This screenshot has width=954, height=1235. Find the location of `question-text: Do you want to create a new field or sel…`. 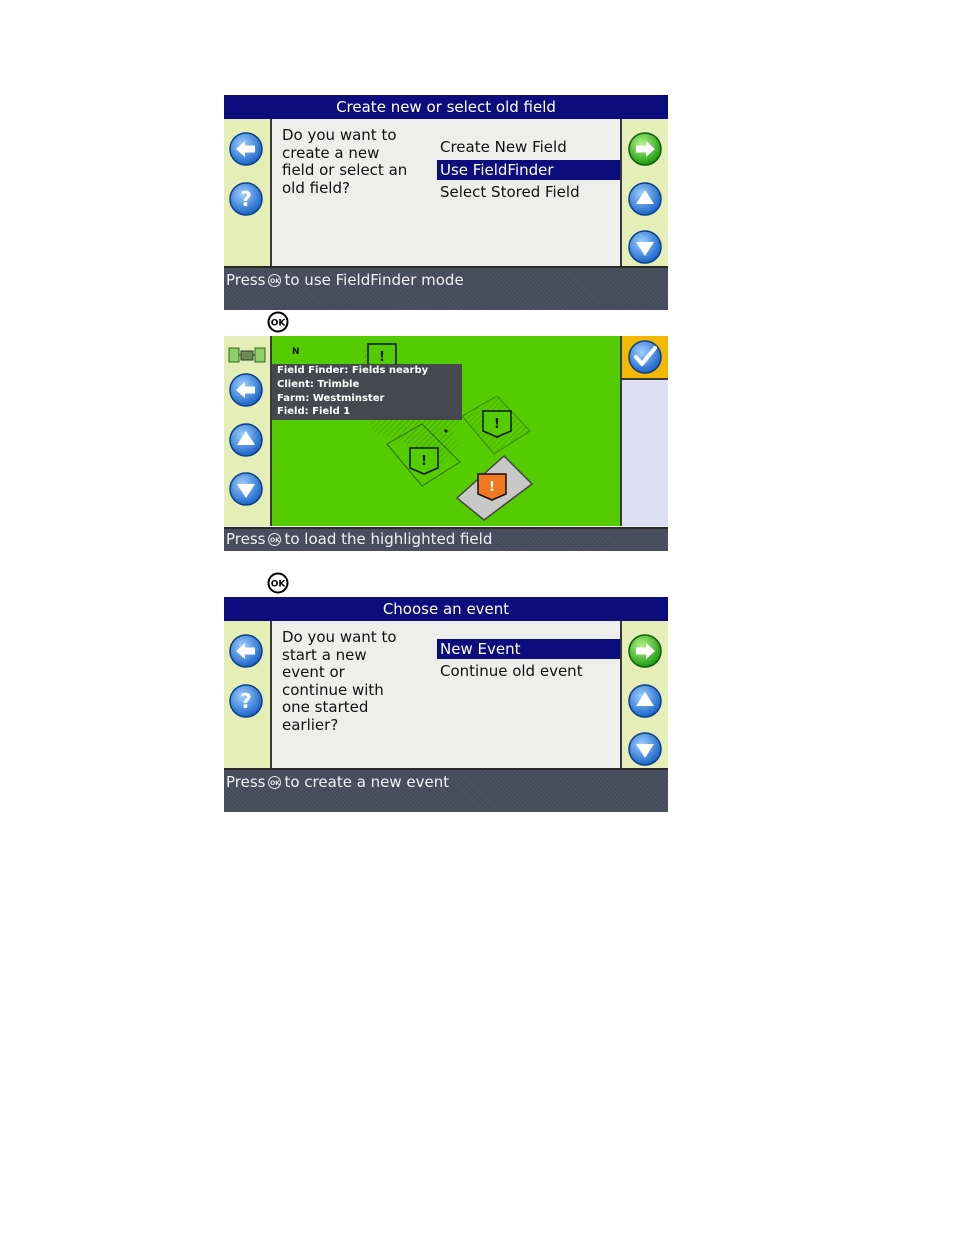

question-text: Do you want to create a new field or sel… is located at coordinates (345, 161).